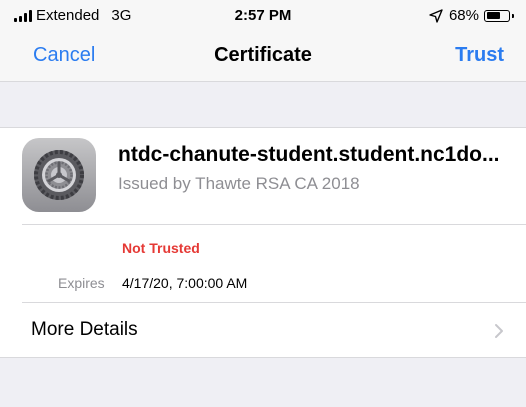  What do you see at coordinates (185, 283) in the screenshot?
I see `expires-value: 4/17/20, 7:00:00 AM` at bounding box center [185, 283].